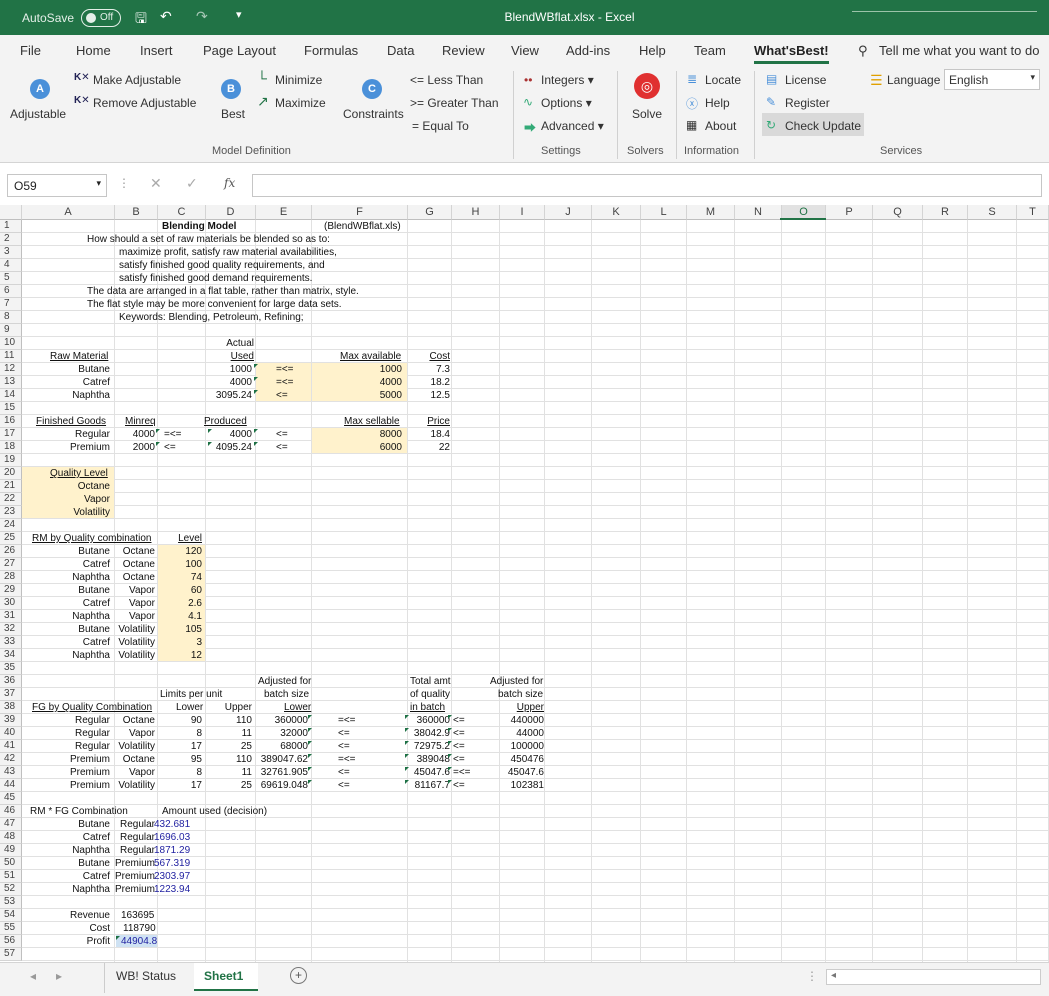 Image resolution: width=1049 pixels, height=996 pixels. What do you see at coordinates (282, 747) in the screenshot?
I see `adjusted-lower-value: 68000` at bounding box center [282, 747].